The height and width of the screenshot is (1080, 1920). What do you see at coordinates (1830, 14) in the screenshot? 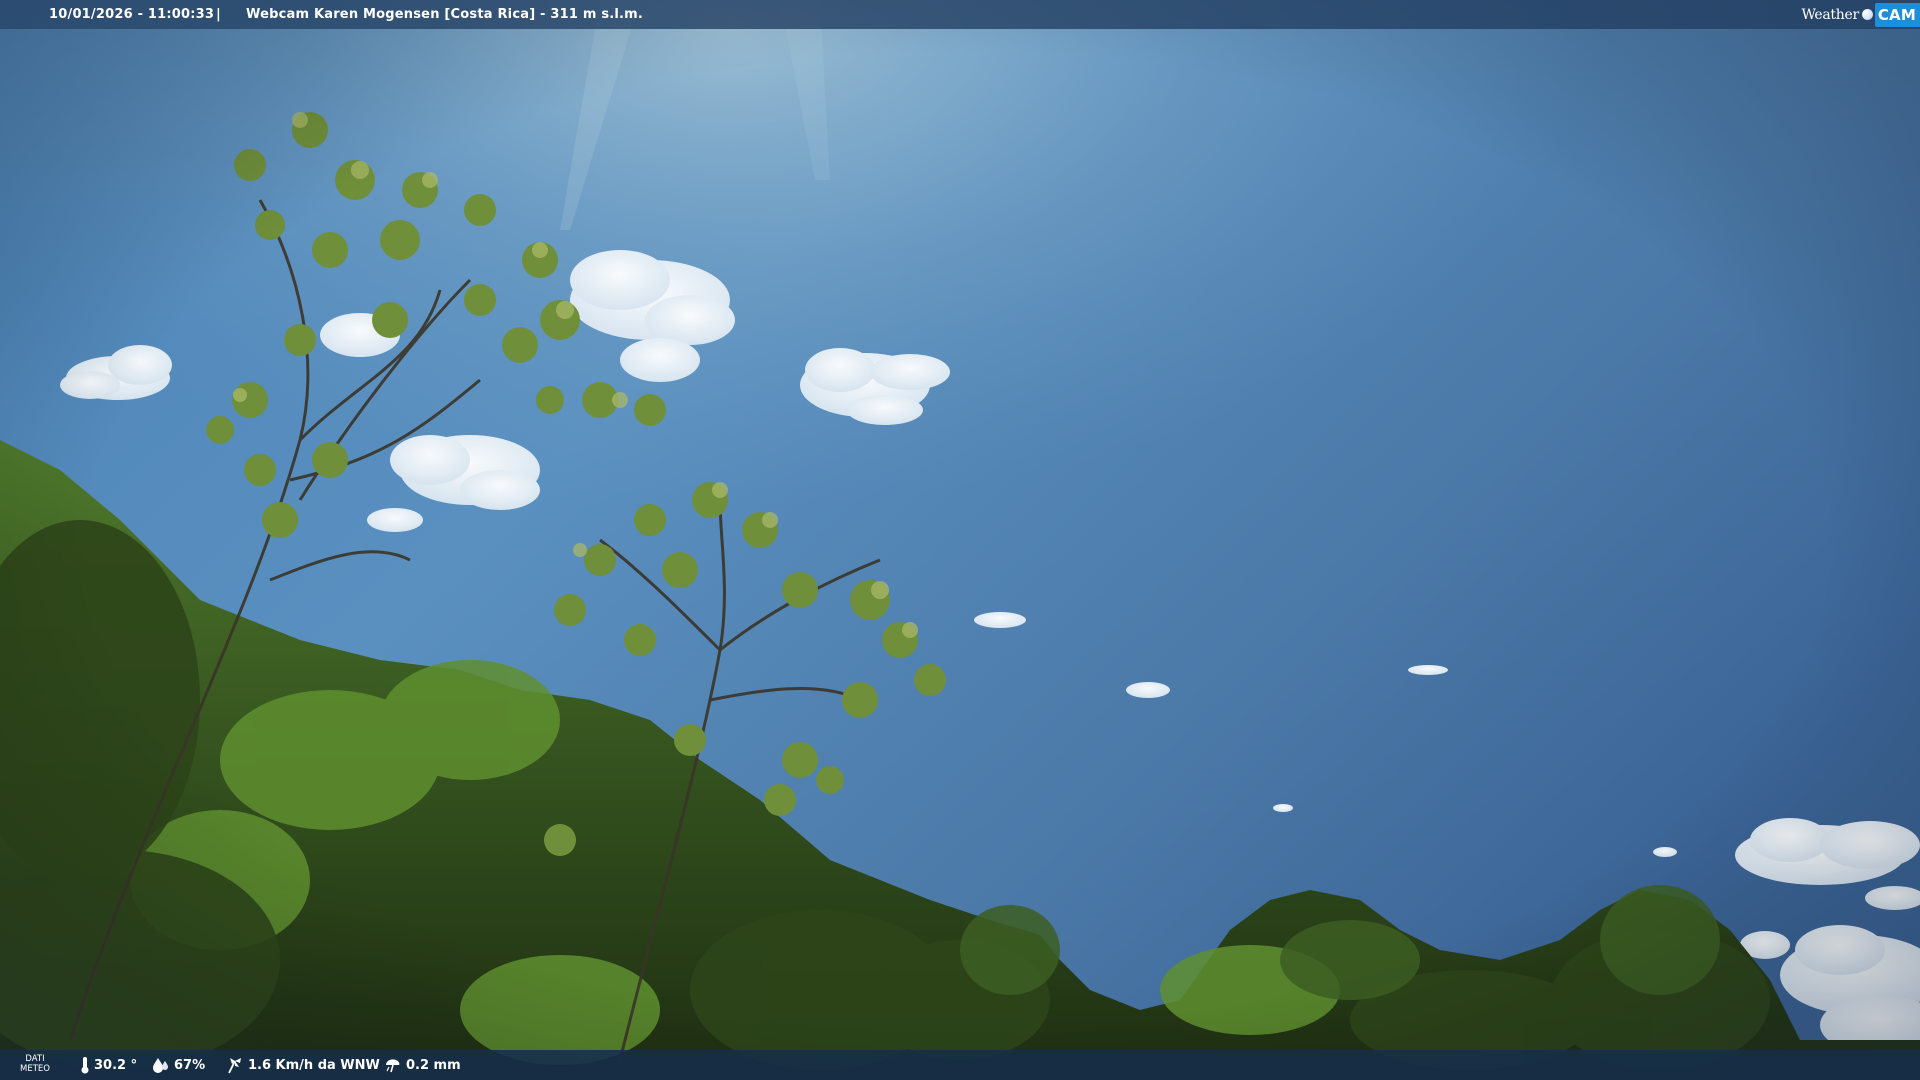
I see `logo-weather-text: Weather` at bounding box center [1830, 14].